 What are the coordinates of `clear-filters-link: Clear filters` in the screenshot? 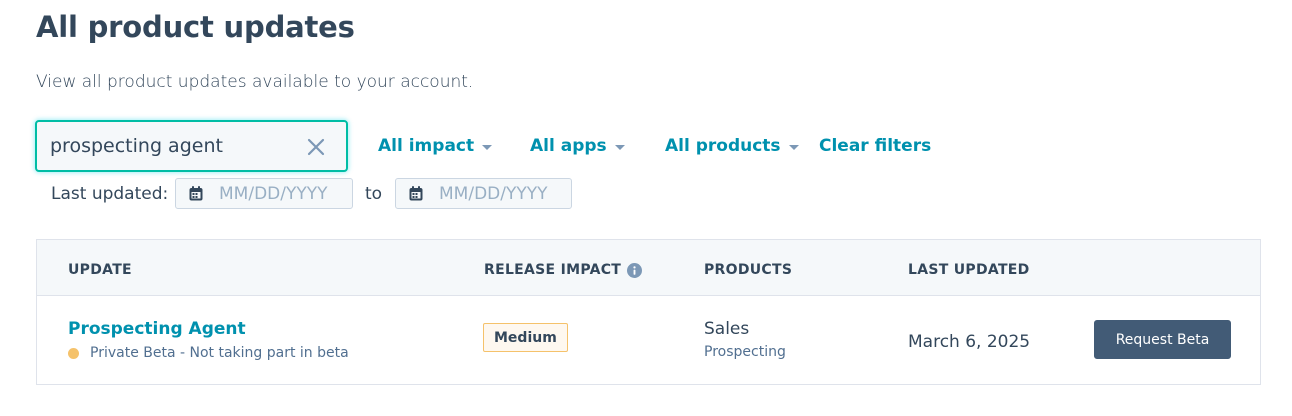 It's located at (875, 146).